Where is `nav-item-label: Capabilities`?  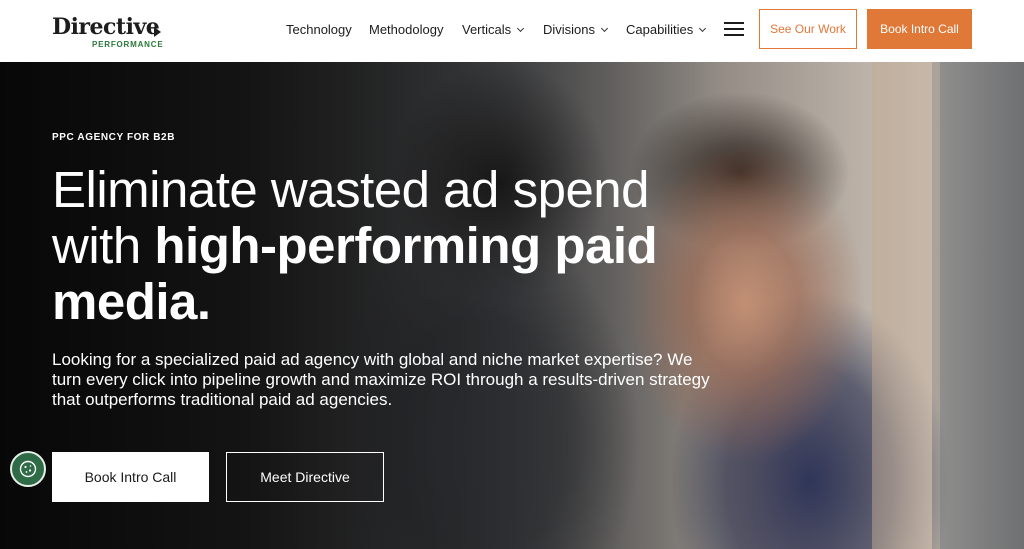 nav-item-label: Capabilities is located at coordinates (660, 29).